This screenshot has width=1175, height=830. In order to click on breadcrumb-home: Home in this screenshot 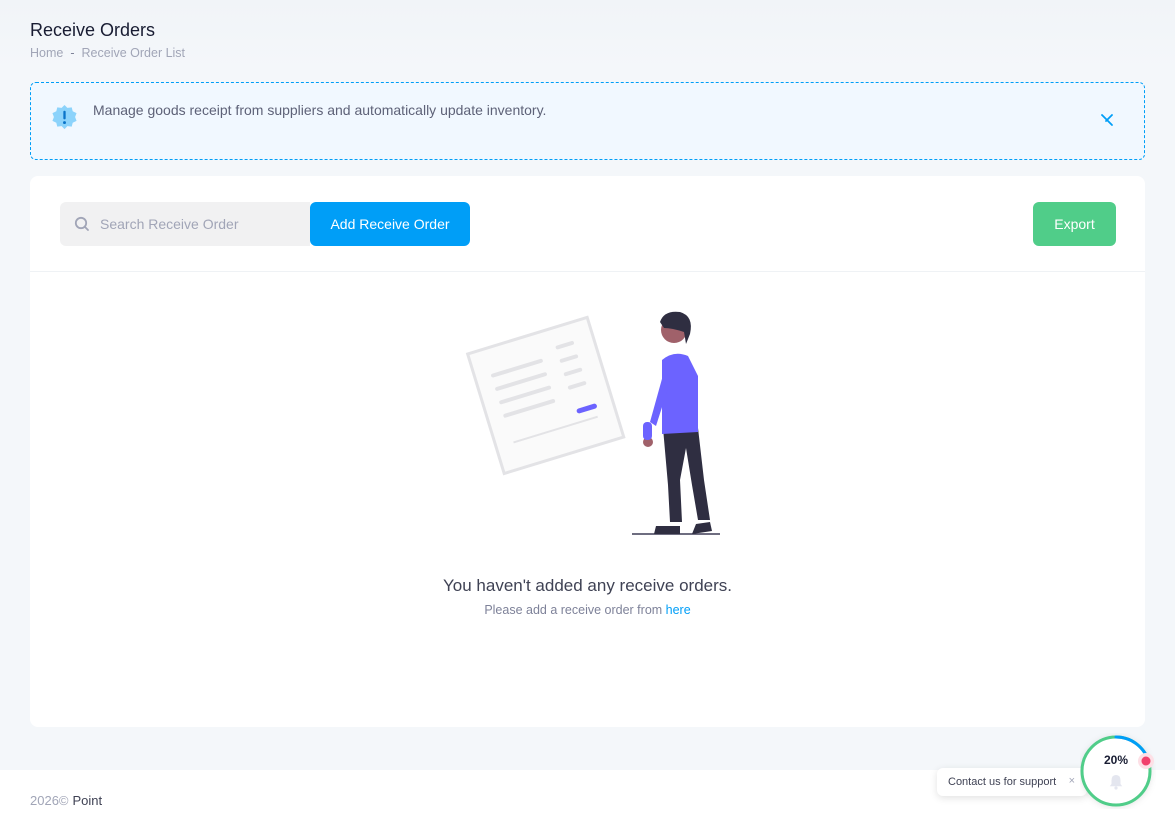, I will do `click(46, 53)`.